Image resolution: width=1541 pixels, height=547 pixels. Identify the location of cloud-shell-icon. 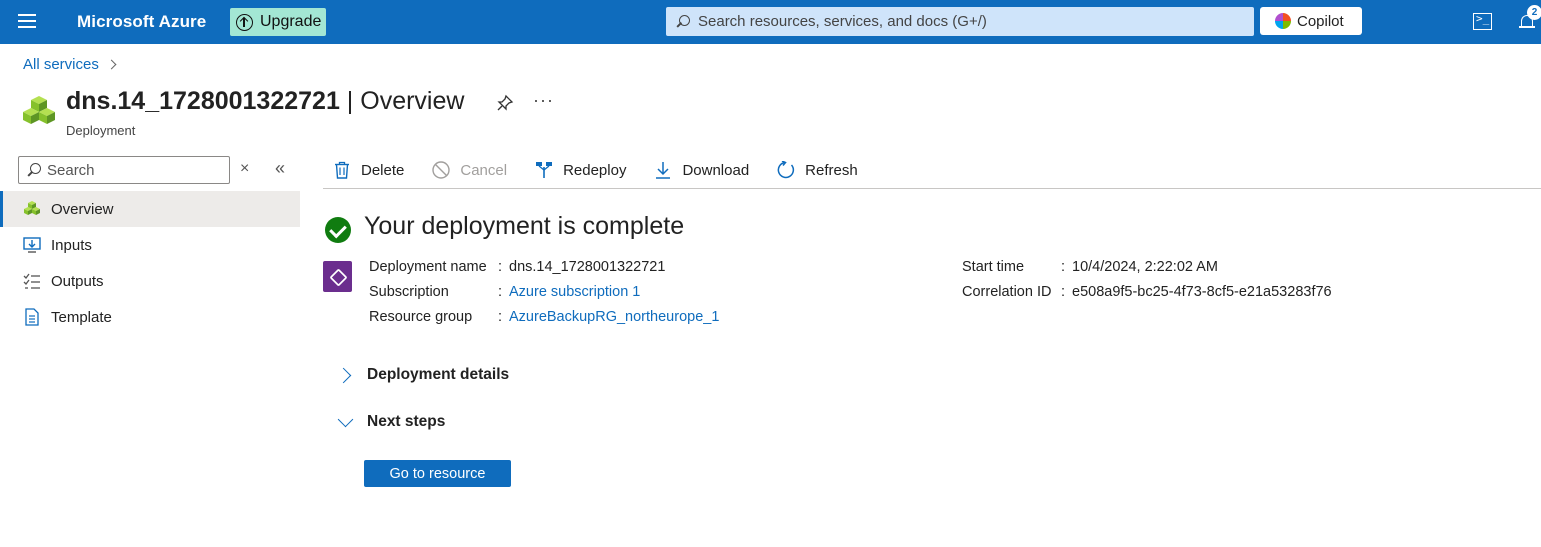
(1482, 21).